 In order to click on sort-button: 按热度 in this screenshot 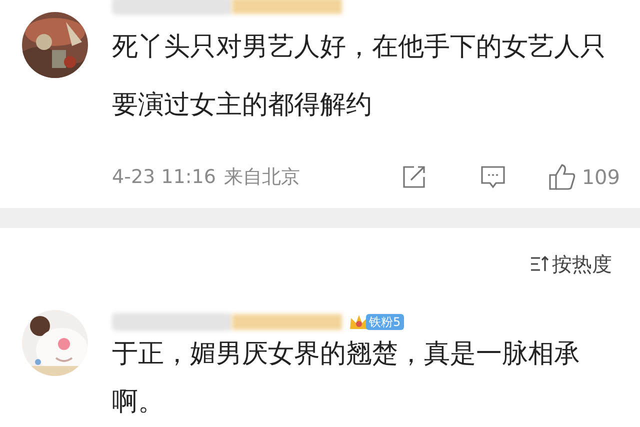, I will do `click(571, 264)`.